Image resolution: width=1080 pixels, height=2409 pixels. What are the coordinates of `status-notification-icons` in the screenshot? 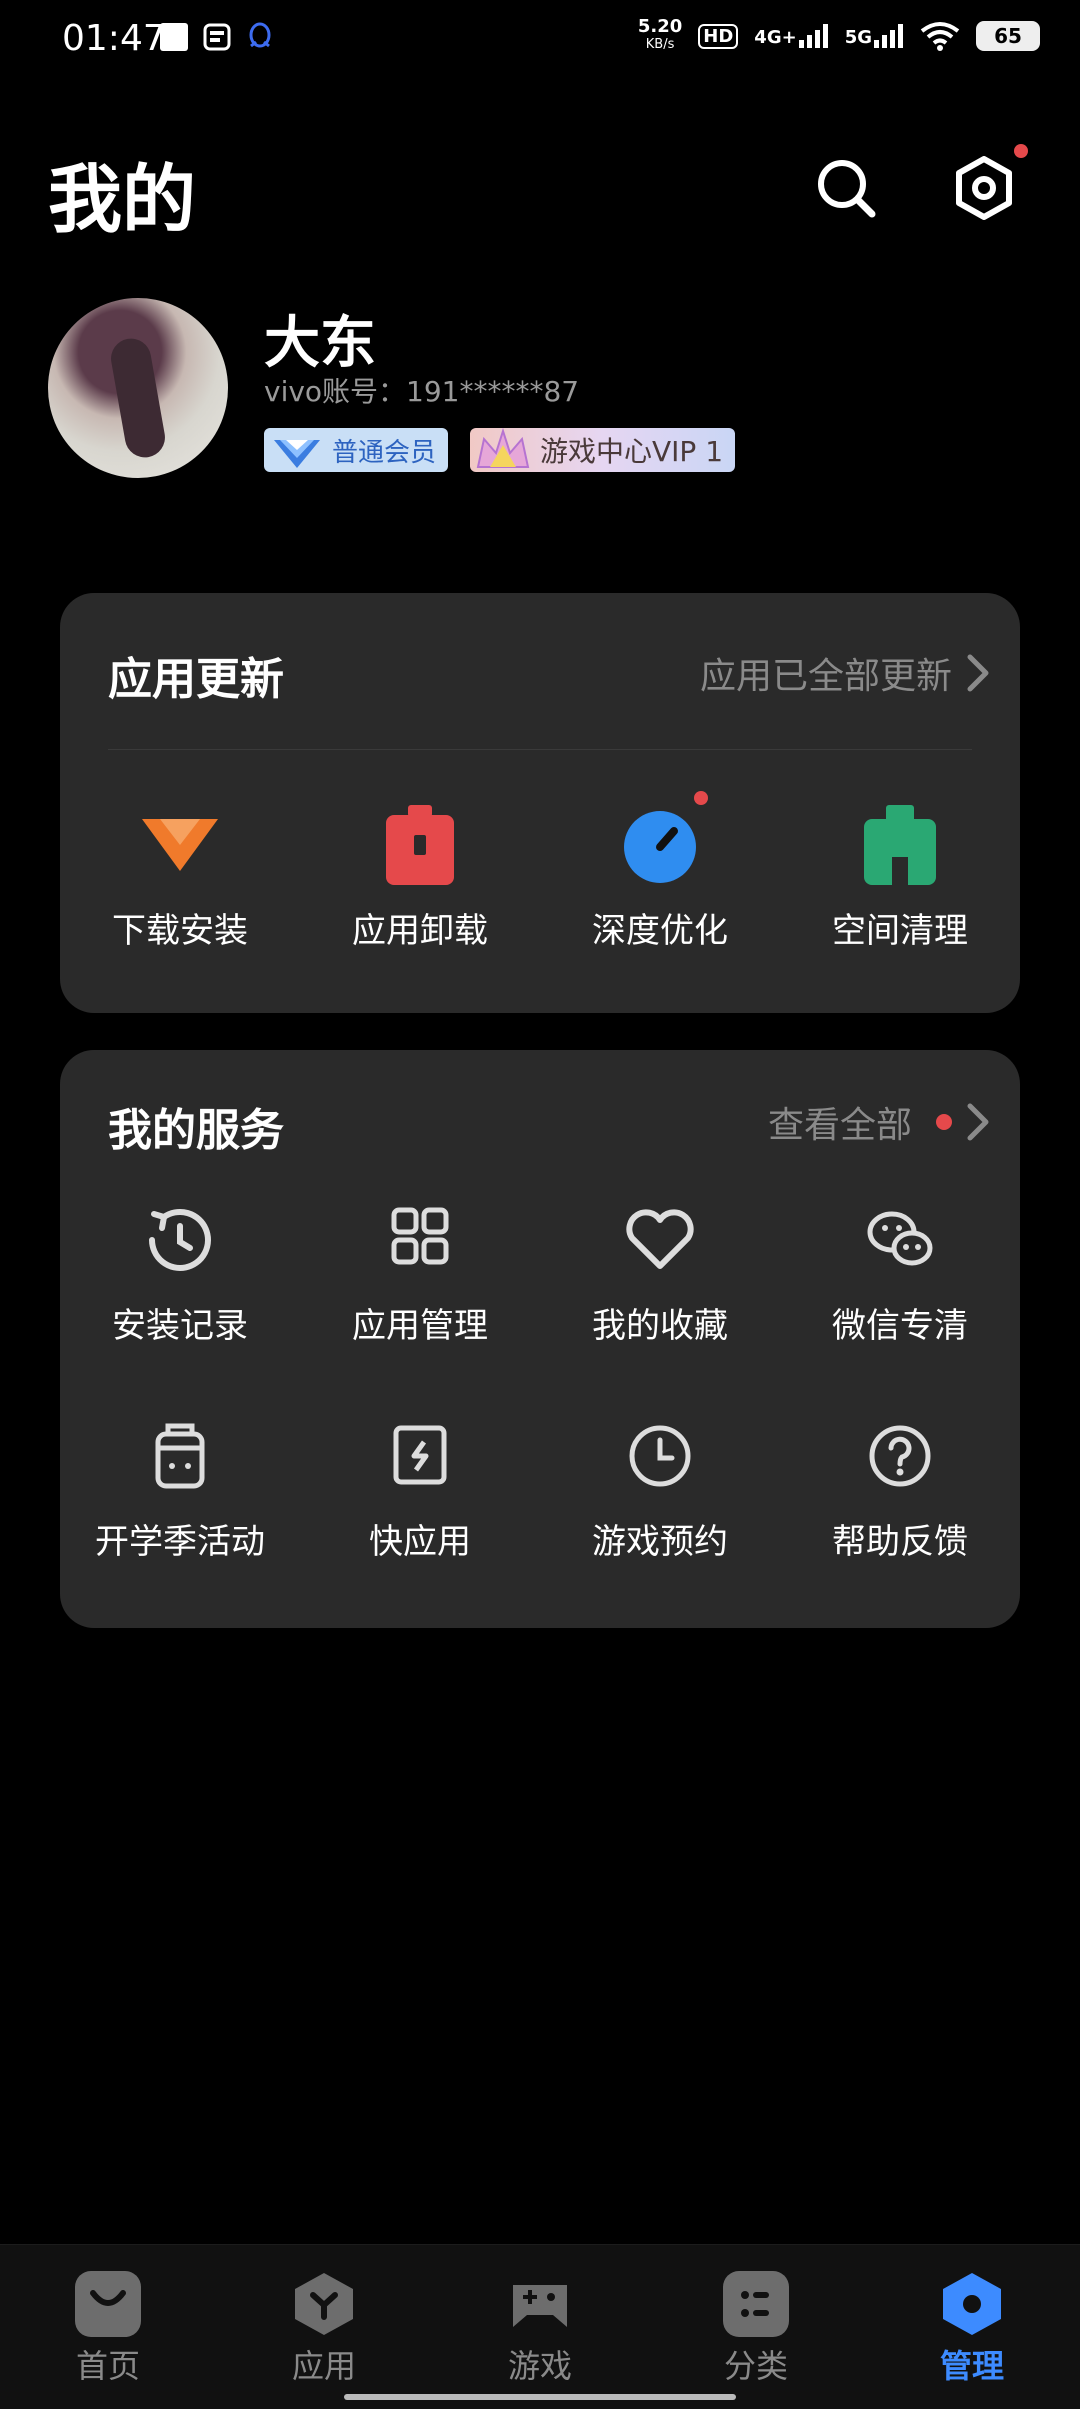 It's located at (217, 37).